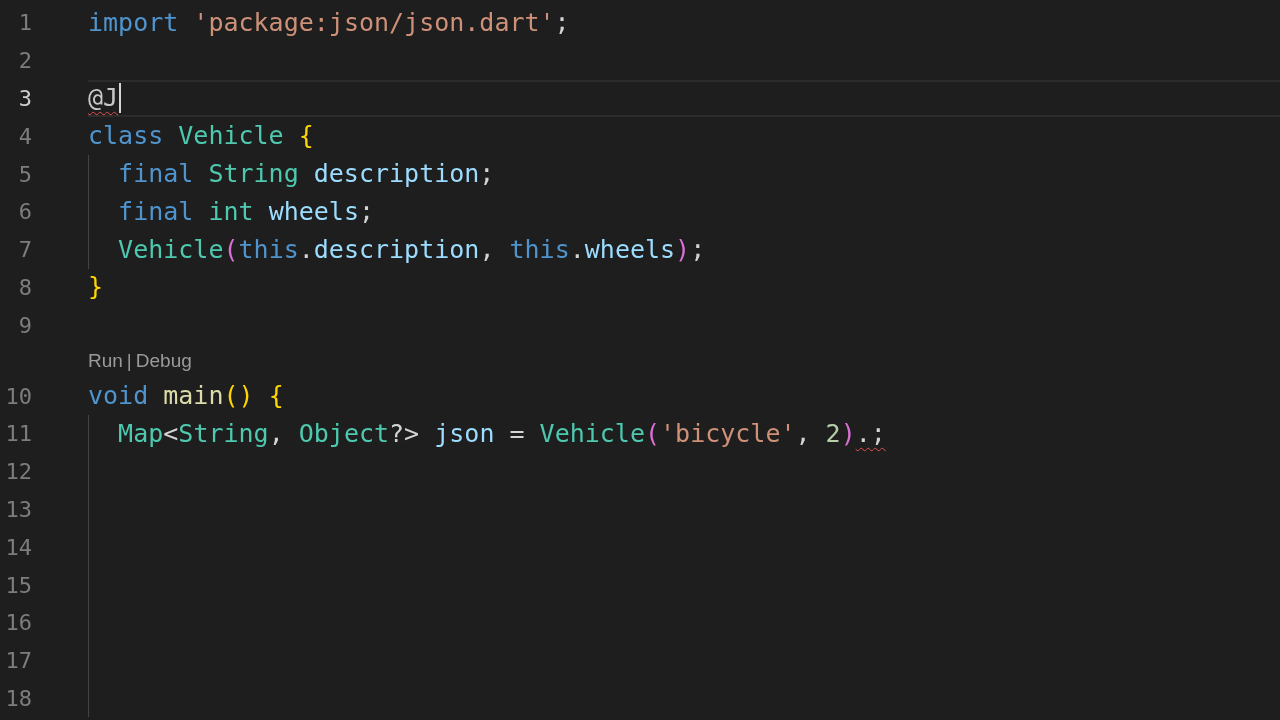  What do you see at coordinates (24, 61) in the screenshot?
I see `line-number: 2` at bounding box center [24, 61].